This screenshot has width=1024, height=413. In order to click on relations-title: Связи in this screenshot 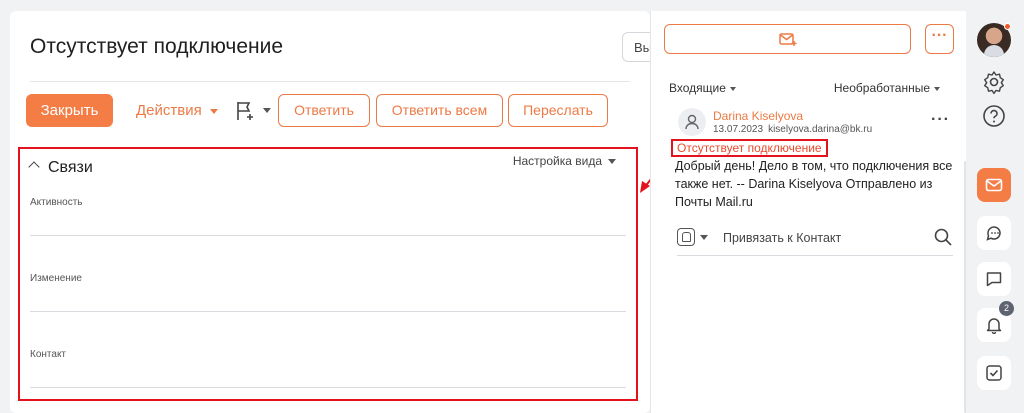, I will do `click(70, 167)`.